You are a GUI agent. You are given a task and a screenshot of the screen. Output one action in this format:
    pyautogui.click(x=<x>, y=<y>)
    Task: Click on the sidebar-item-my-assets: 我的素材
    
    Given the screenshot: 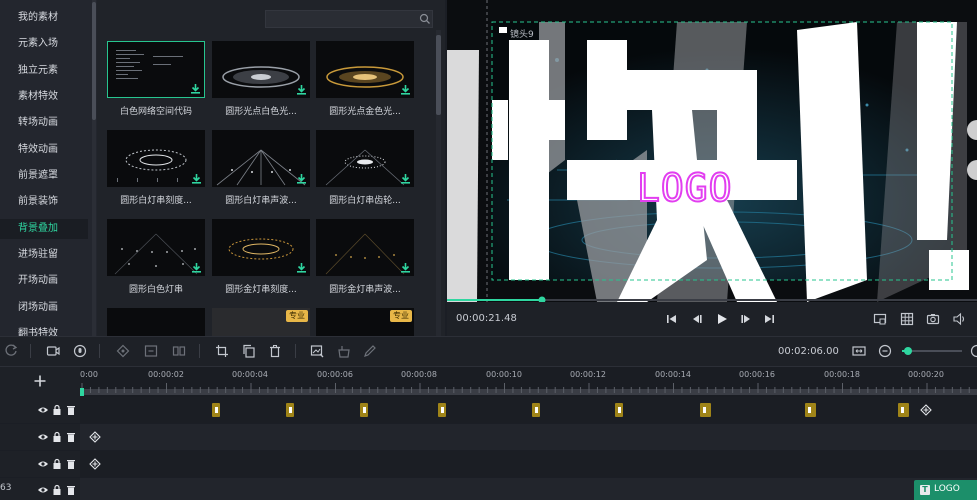 What is the action you would take?
    pyautogui.click(x=44, y=18)
    